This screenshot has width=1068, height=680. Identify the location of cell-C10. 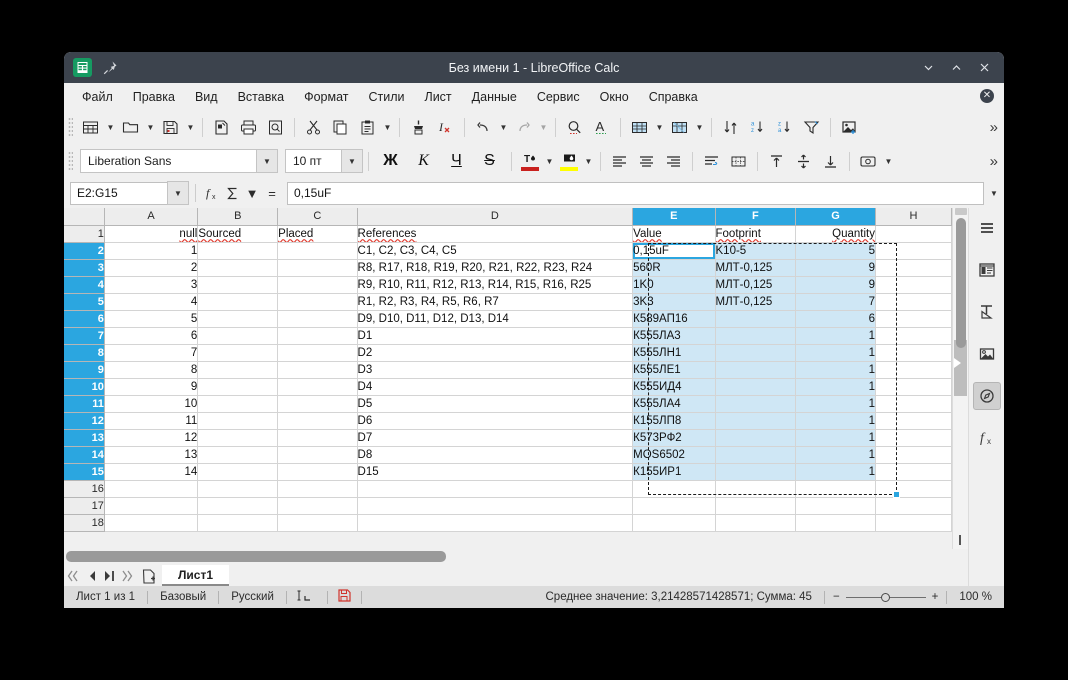
(317, 387).